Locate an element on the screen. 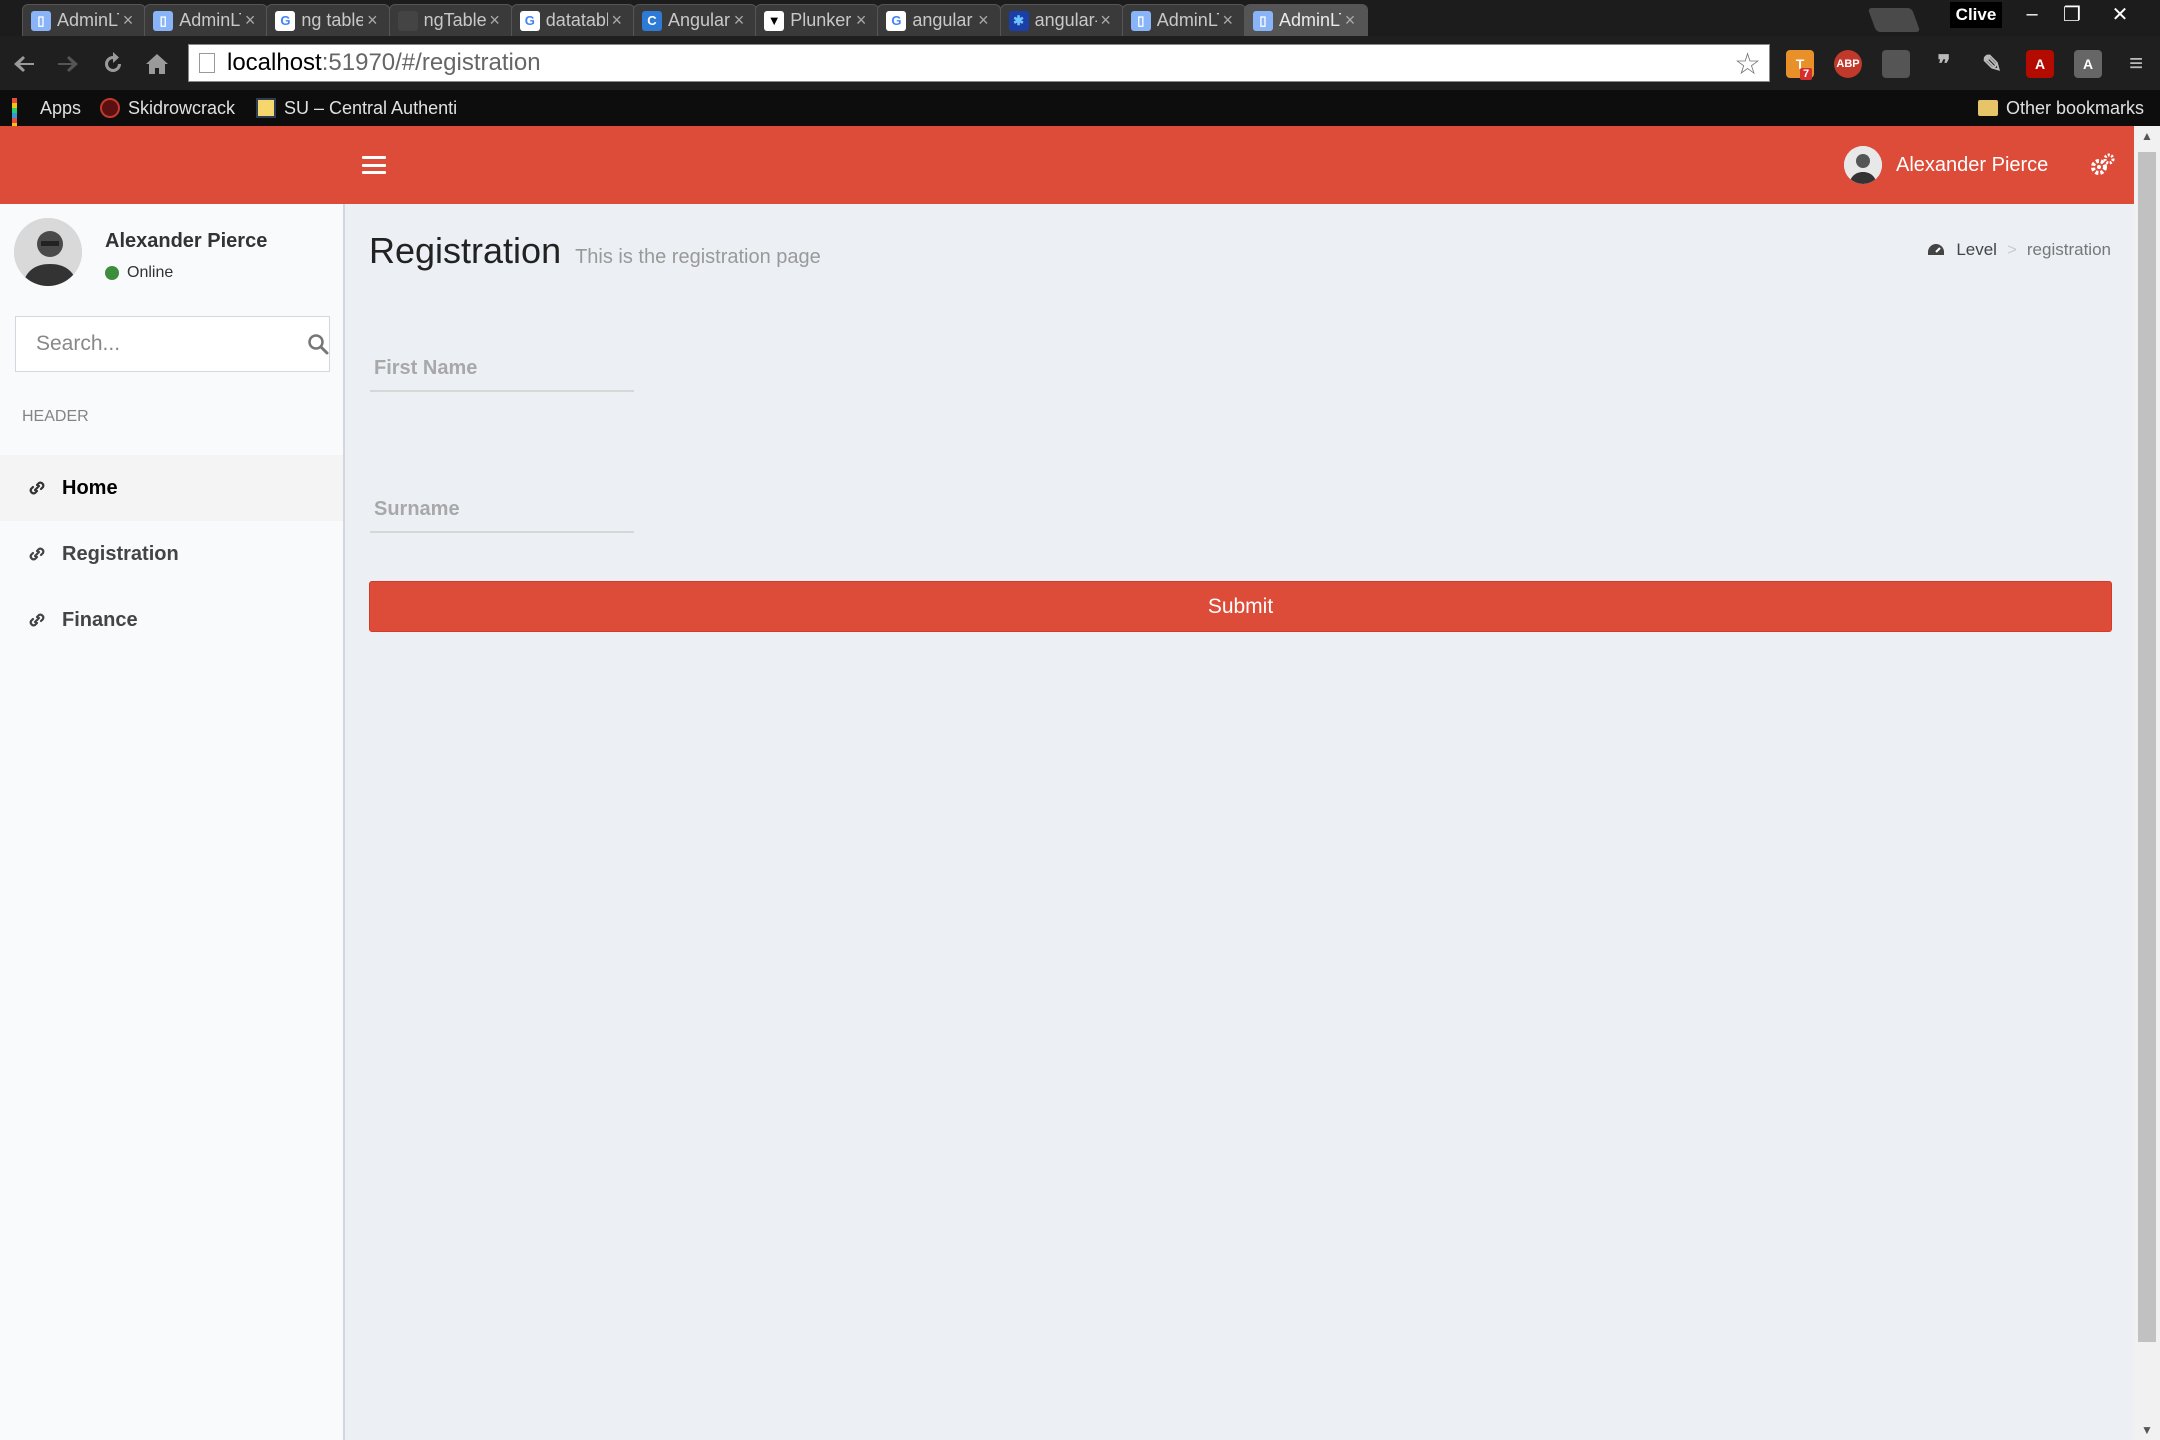 The image size is (2160, 1440). sidebar-item-registration: Registration is located at coordinates (171, 554).